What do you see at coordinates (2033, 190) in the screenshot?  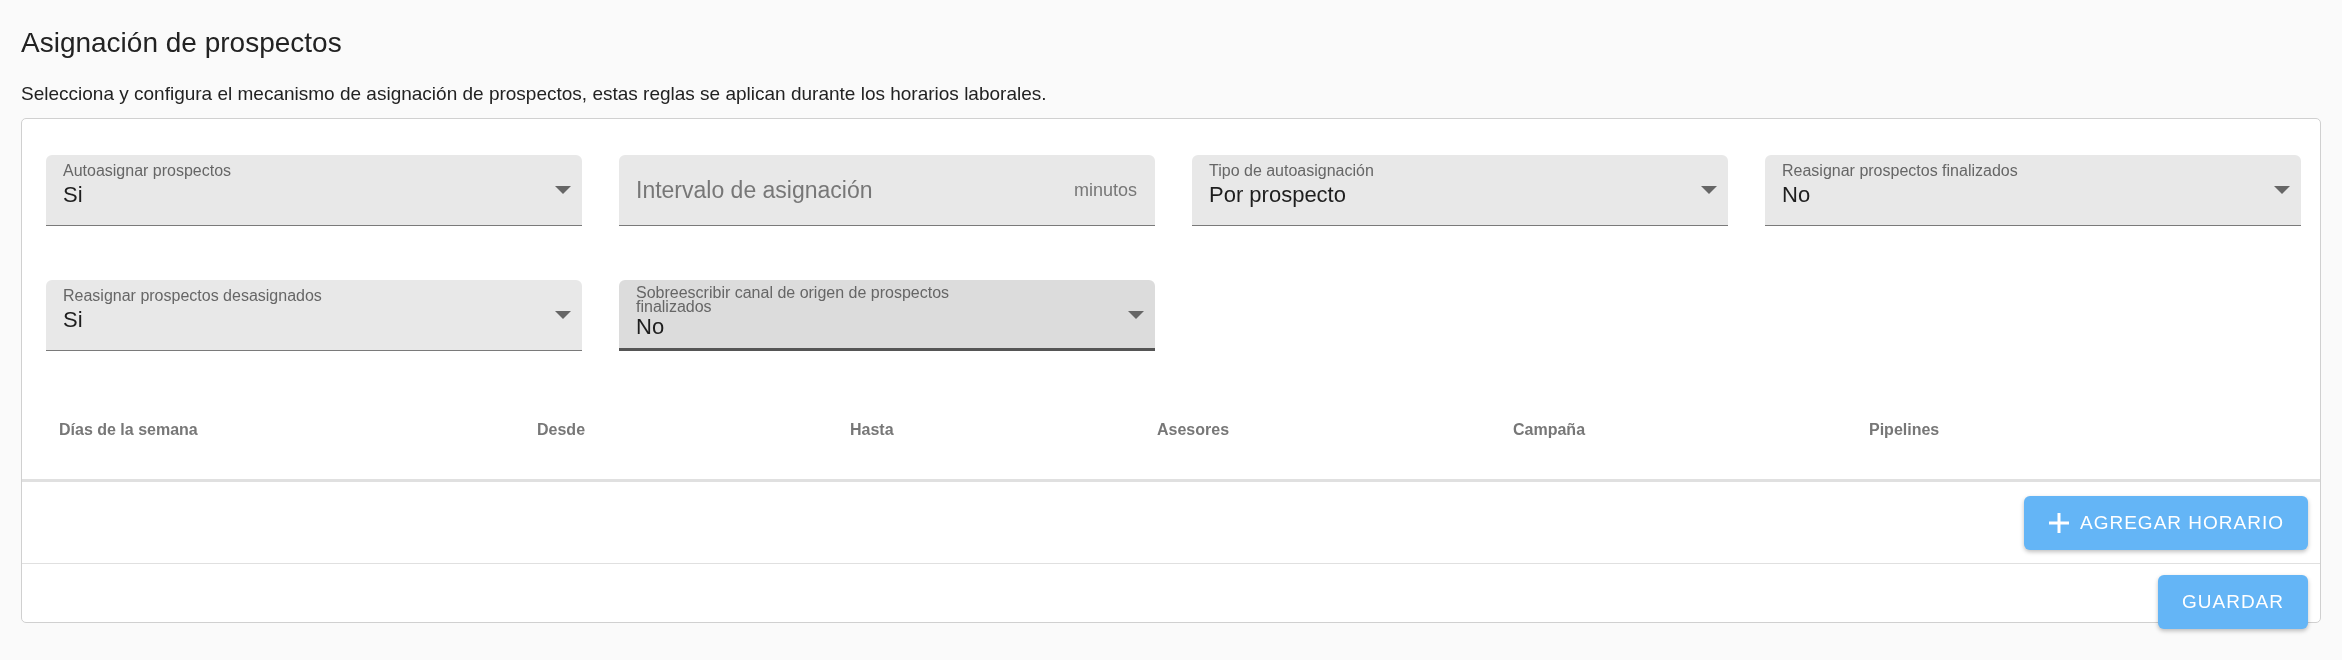 I see `select-field: Reasignar prospectos finalizados No` at bounding box center [2033, 190].